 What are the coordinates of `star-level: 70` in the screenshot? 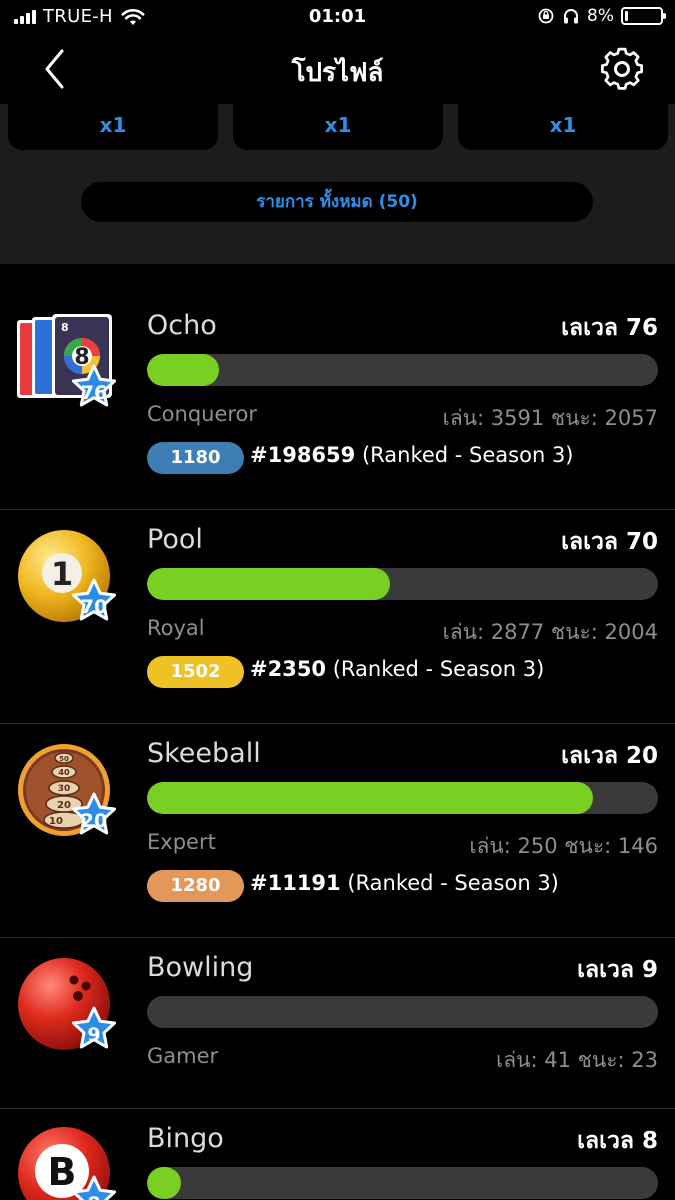 It's located at (94, 607).